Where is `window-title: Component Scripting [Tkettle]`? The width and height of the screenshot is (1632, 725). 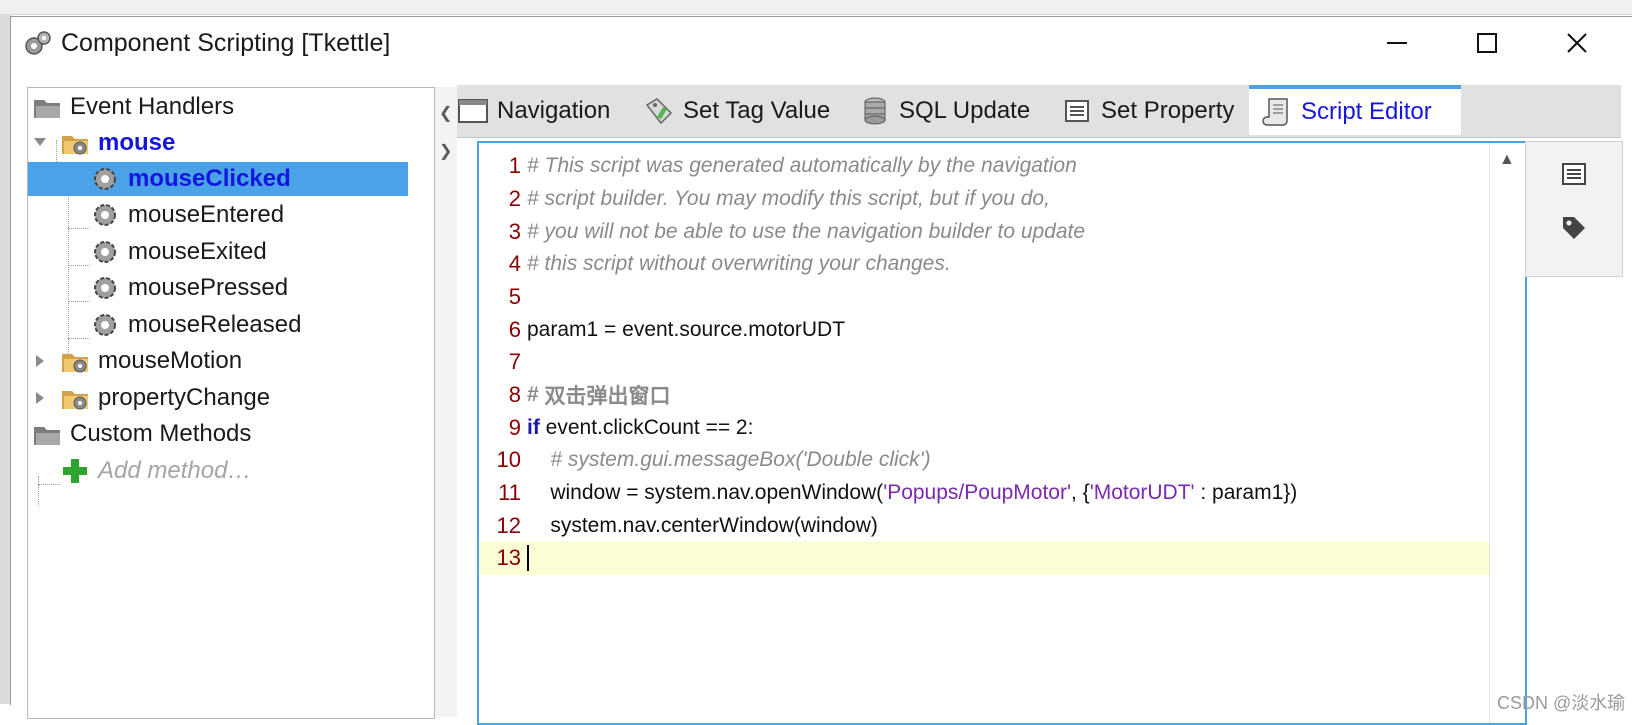 window-title: Component Scripting [Tkettle] is located at coordinates (226, 43).